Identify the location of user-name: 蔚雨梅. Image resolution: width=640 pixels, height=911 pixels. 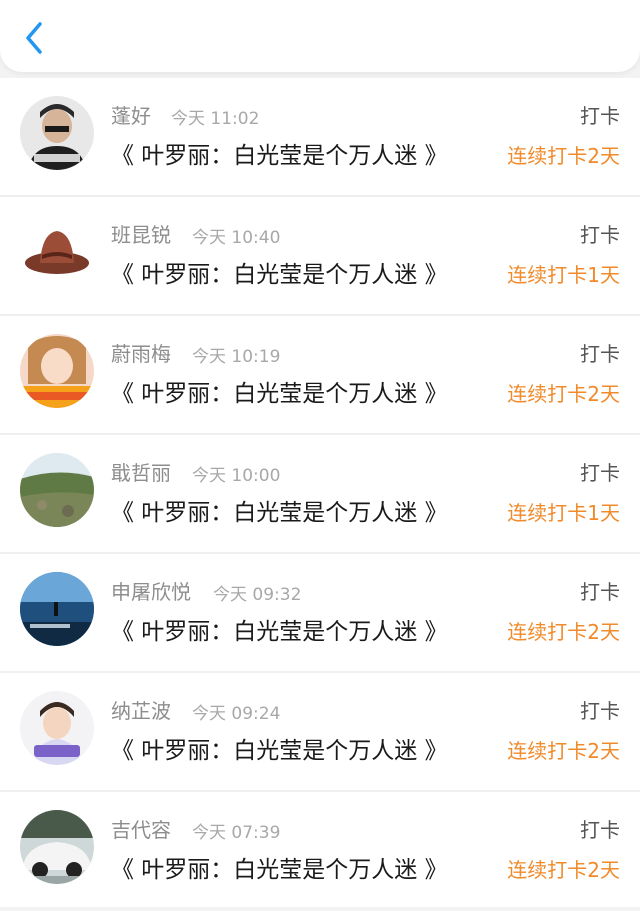
(141, 354).